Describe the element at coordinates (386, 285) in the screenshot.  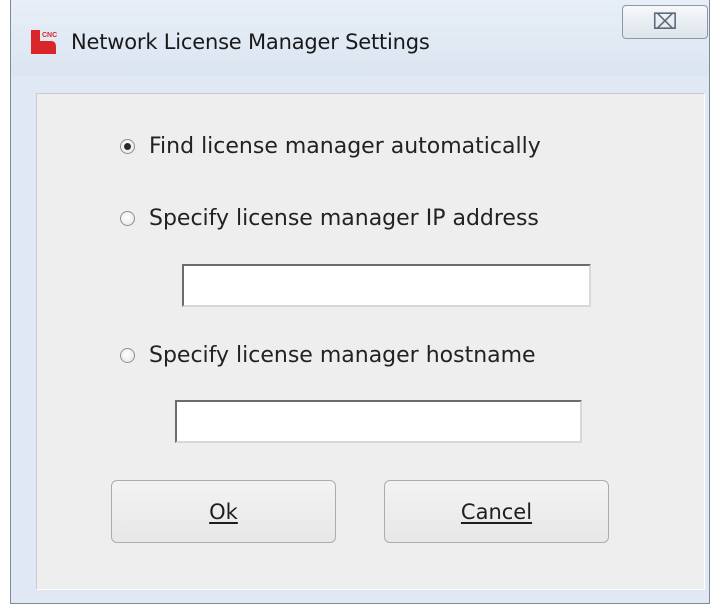
I see `ip-address-input` at that location.